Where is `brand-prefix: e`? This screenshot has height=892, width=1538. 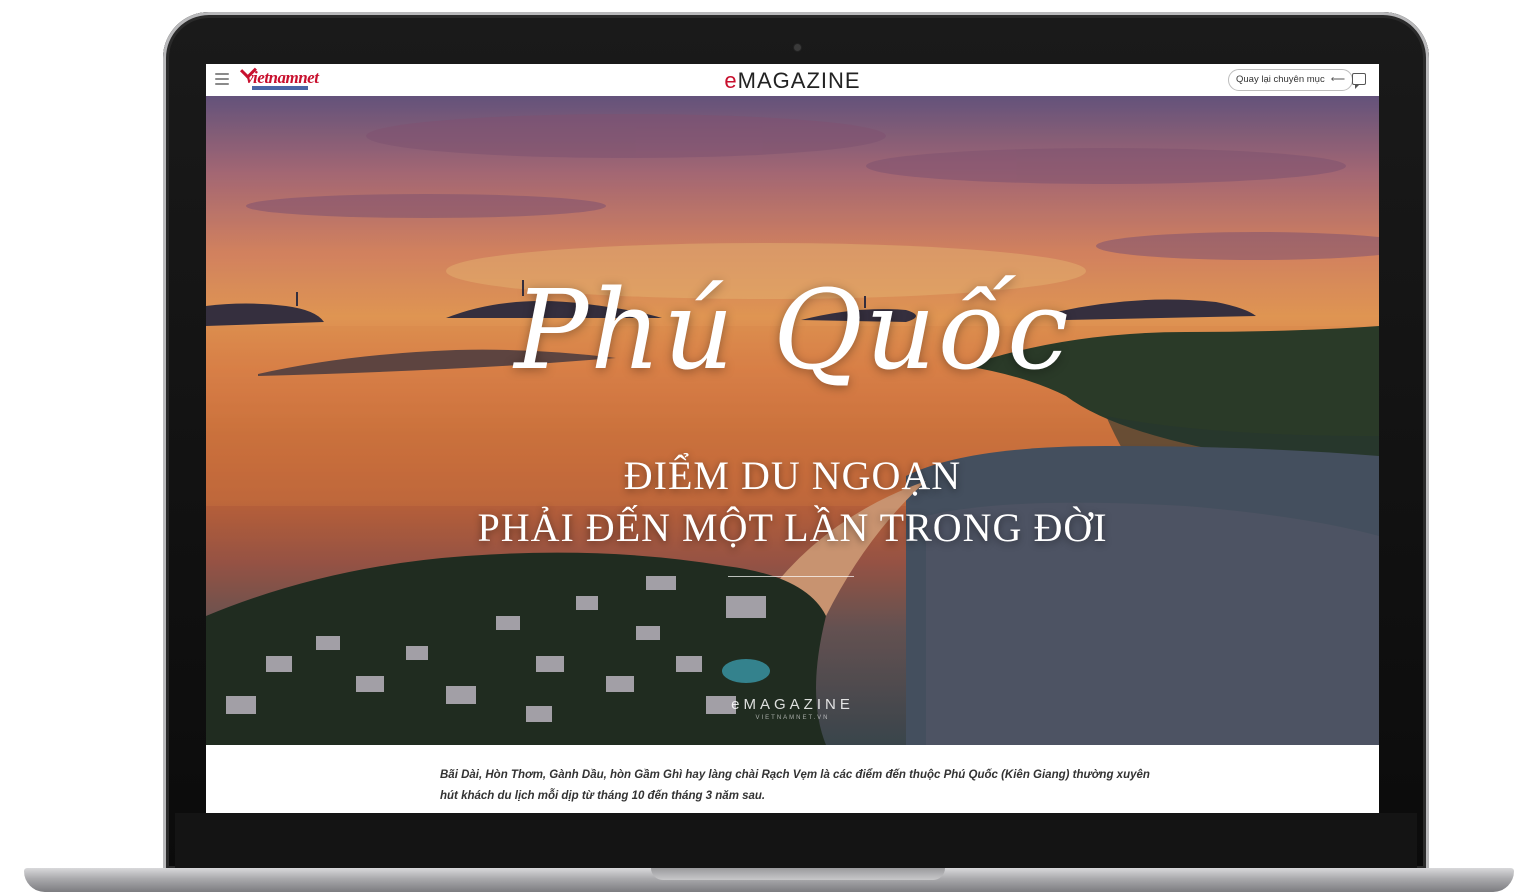
brand-prefix: e is located at coordinates (731, 80).